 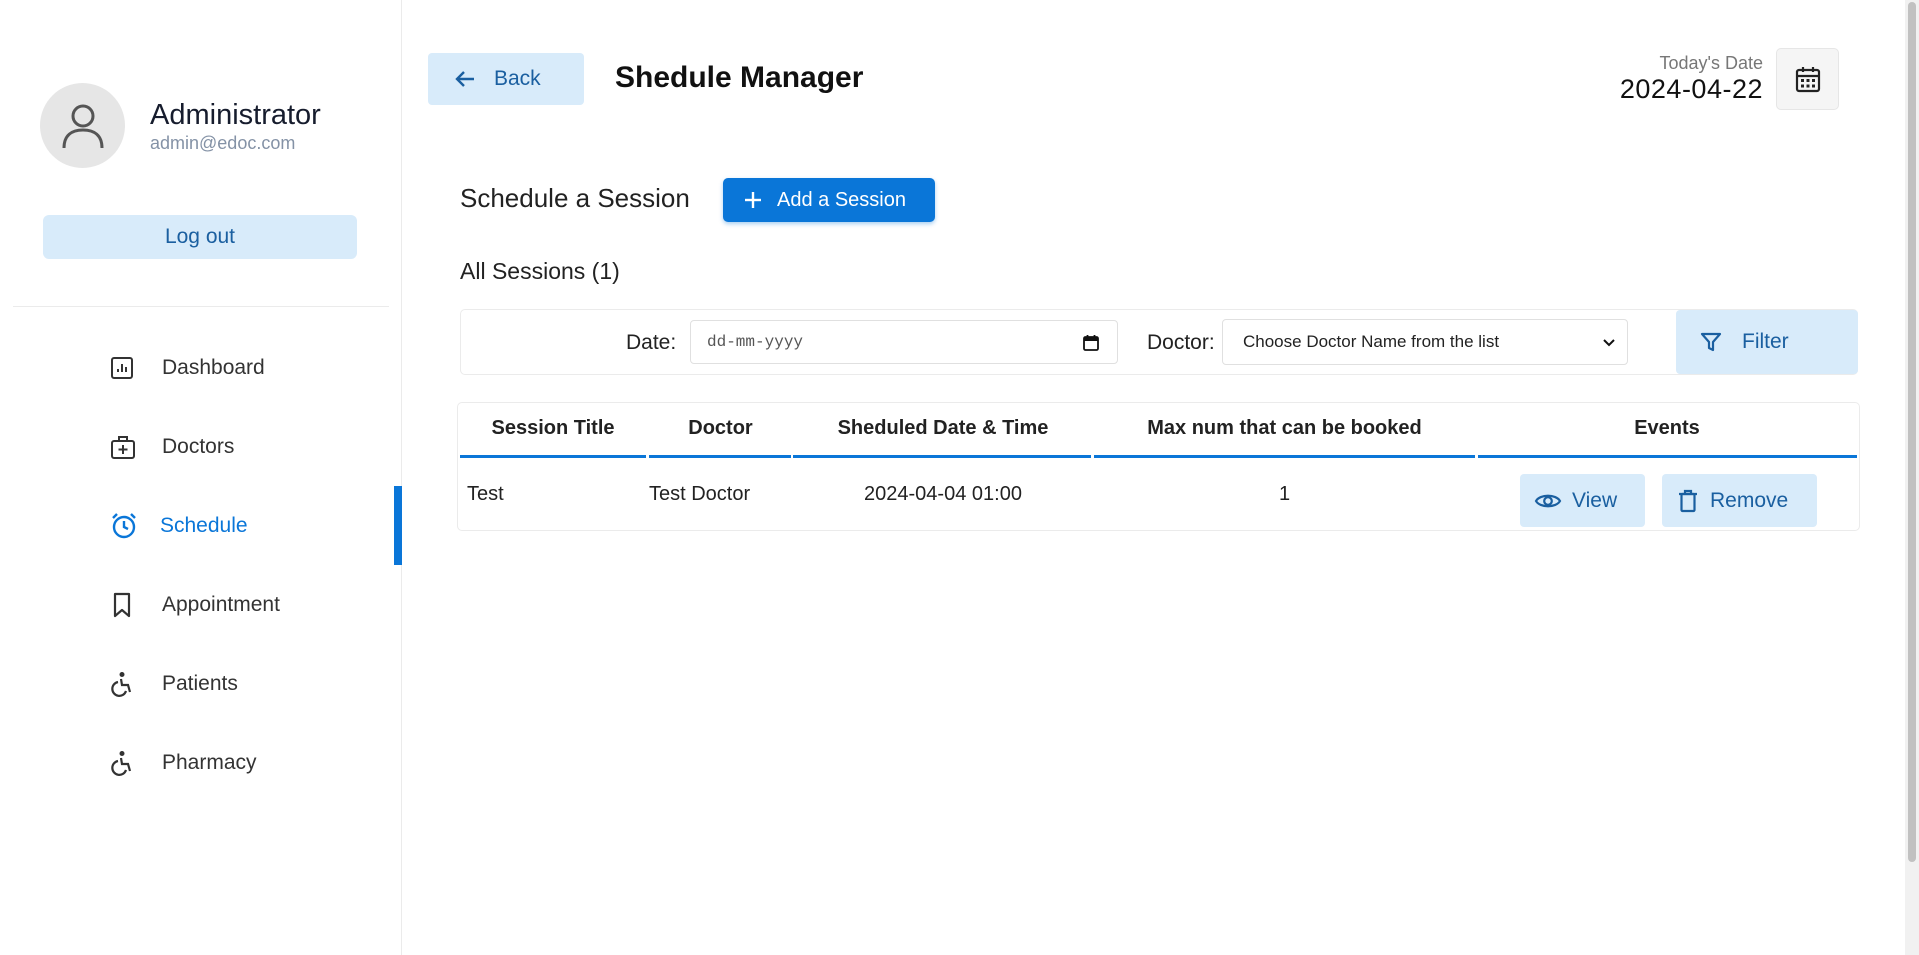 What do you see at coordinates (1284, 428) in the screenshot?
I see `column-header: Max num that can be booked` at bounding box center [1284, 428].